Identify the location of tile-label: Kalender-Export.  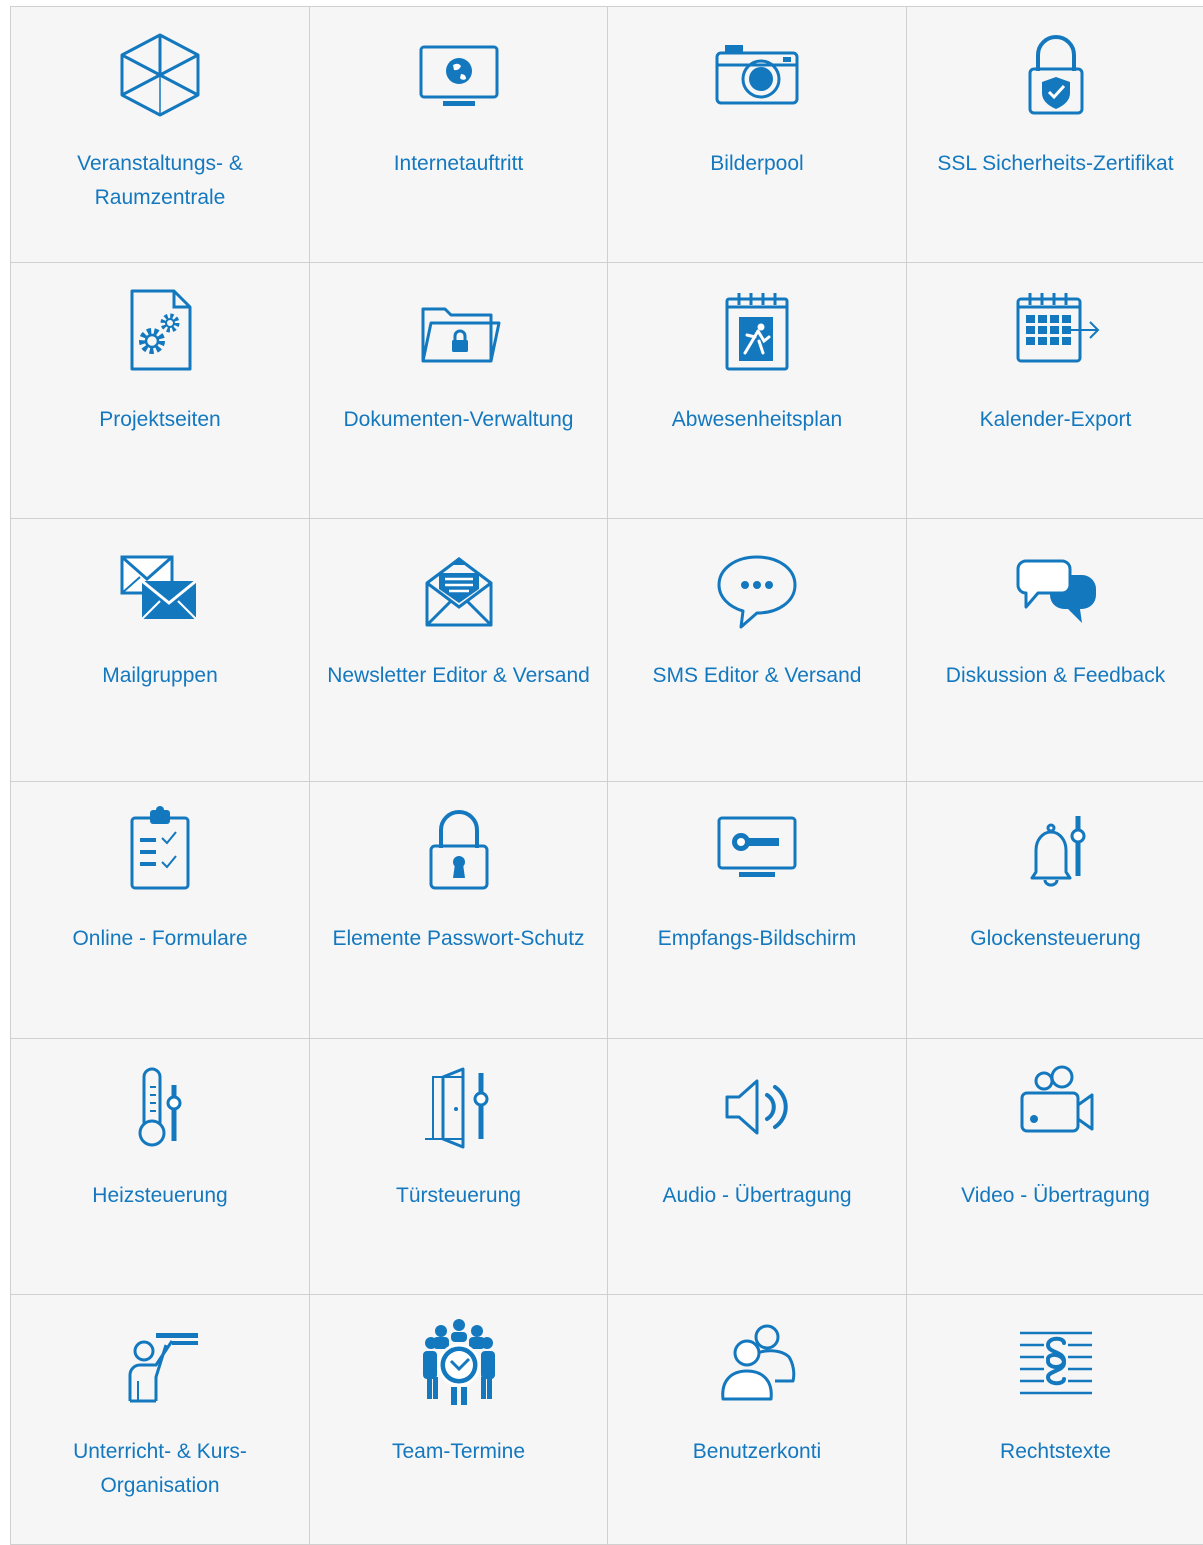
(1055, 419).